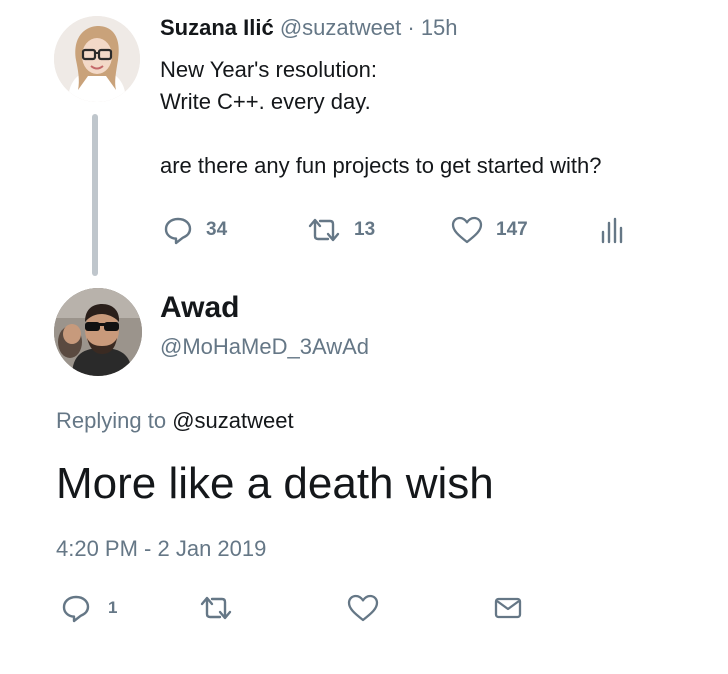 This screenshot has width=728, height=674. What do you see at coordinates (264, 347) in the screenshot?
I see `reply-handle: @MoHaMeD_3AwAd` at bounding box center [264, 347].